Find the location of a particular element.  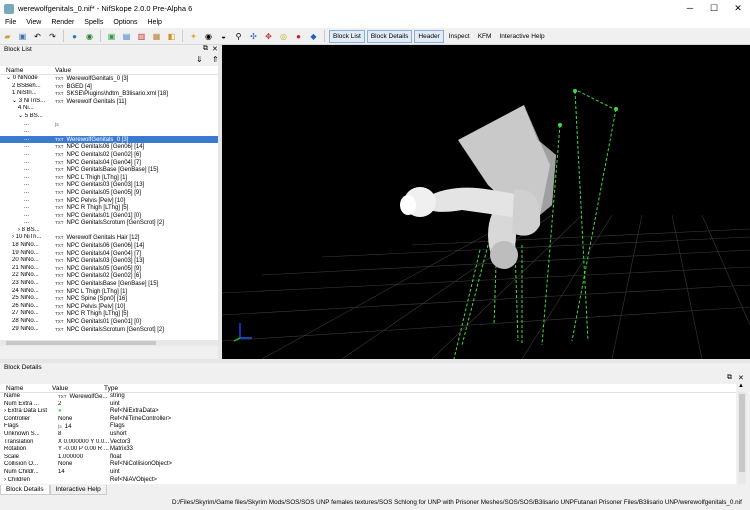

column-type-header: Type is located at coordinates (111, 388).